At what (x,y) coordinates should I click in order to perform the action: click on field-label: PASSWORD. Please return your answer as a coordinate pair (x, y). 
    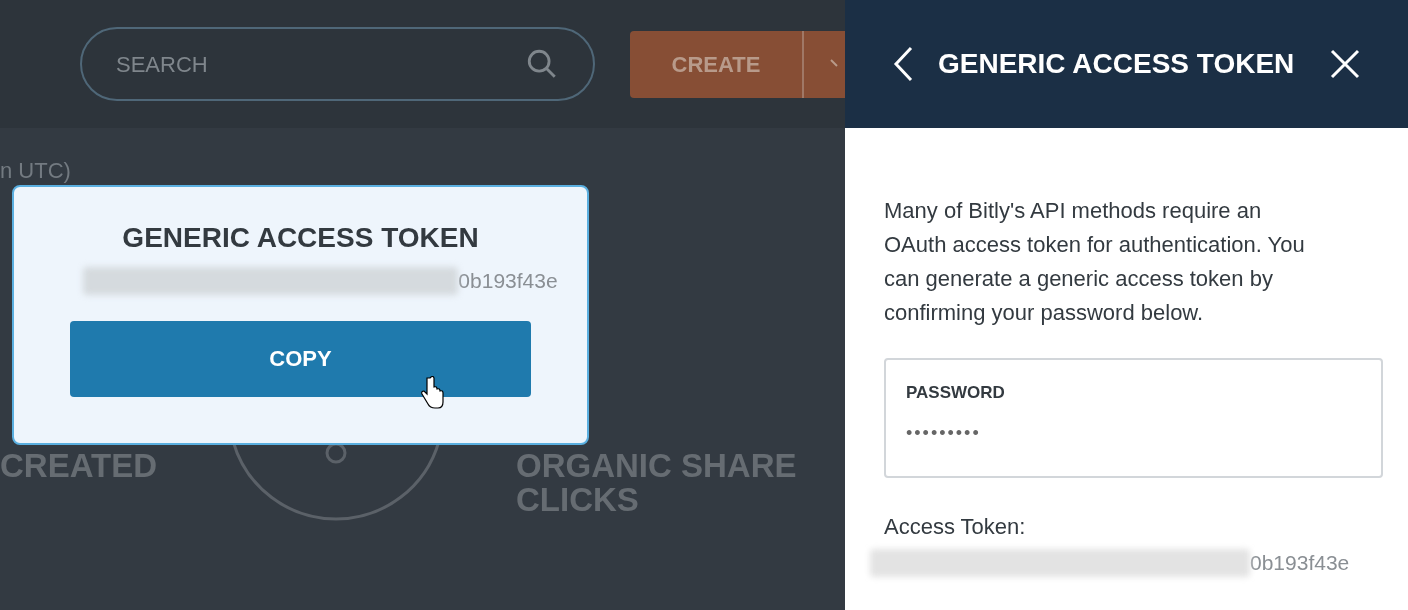
    Looking at the image, I should click on (956, 393).